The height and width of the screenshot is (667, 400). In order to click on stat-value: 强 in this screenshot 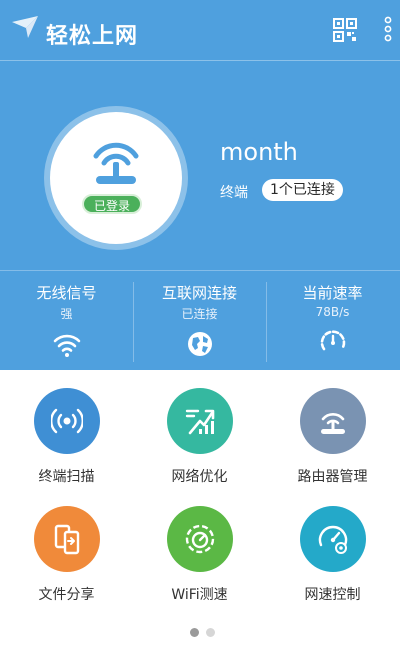, I will do `click(66, 314)`.